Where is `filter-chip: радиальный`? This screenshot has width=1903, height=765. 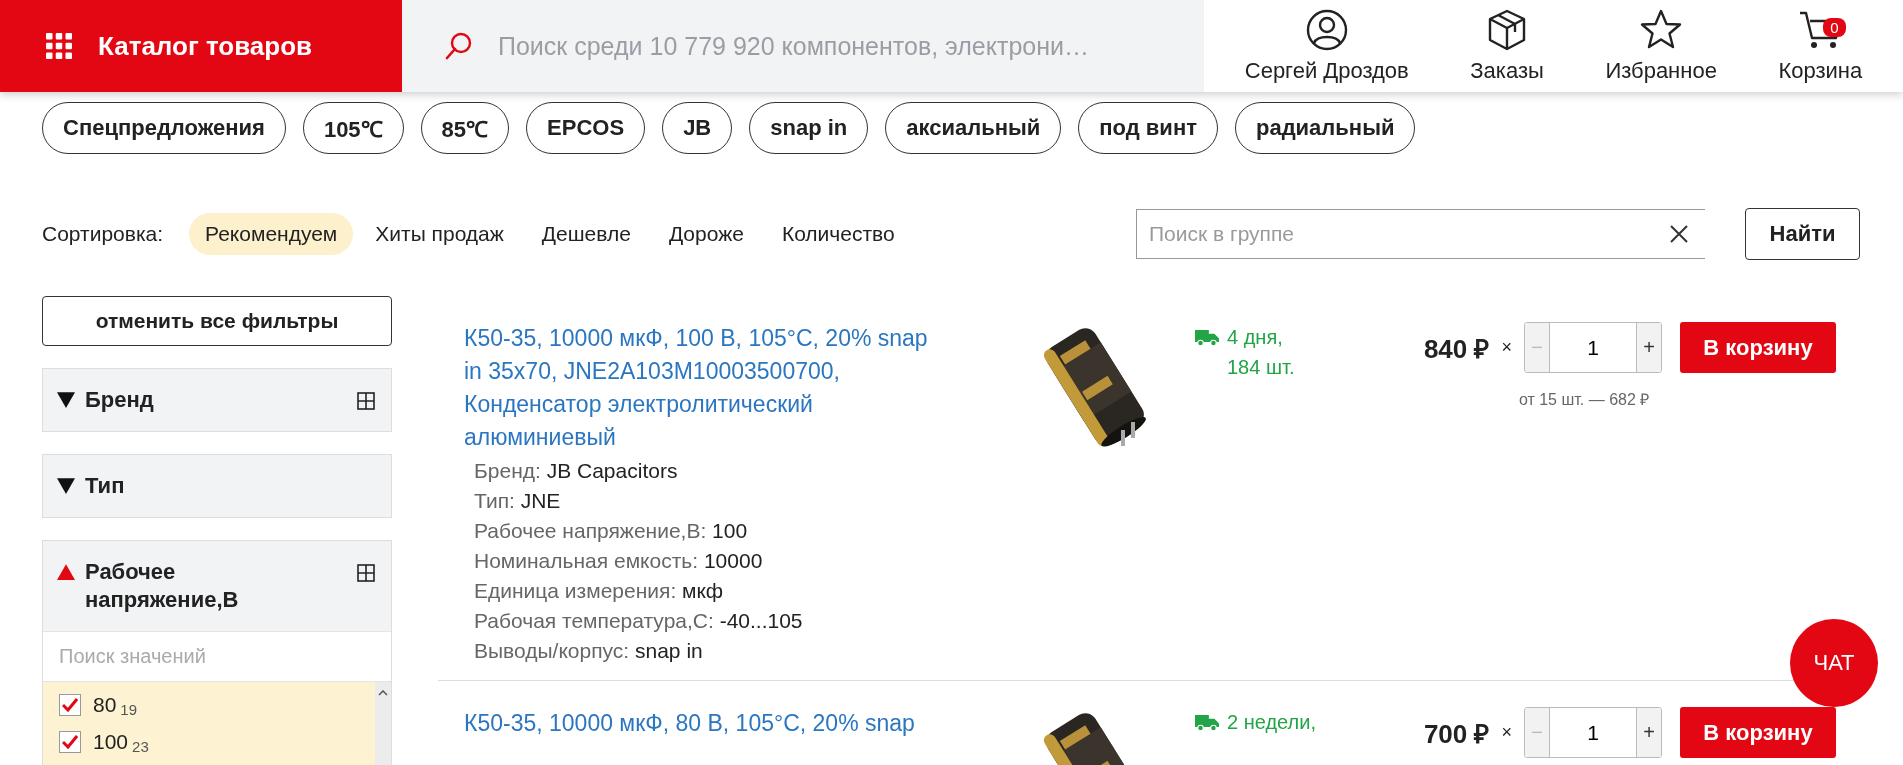
filter-chip: радиальный is located at coordinates (1325, 128).